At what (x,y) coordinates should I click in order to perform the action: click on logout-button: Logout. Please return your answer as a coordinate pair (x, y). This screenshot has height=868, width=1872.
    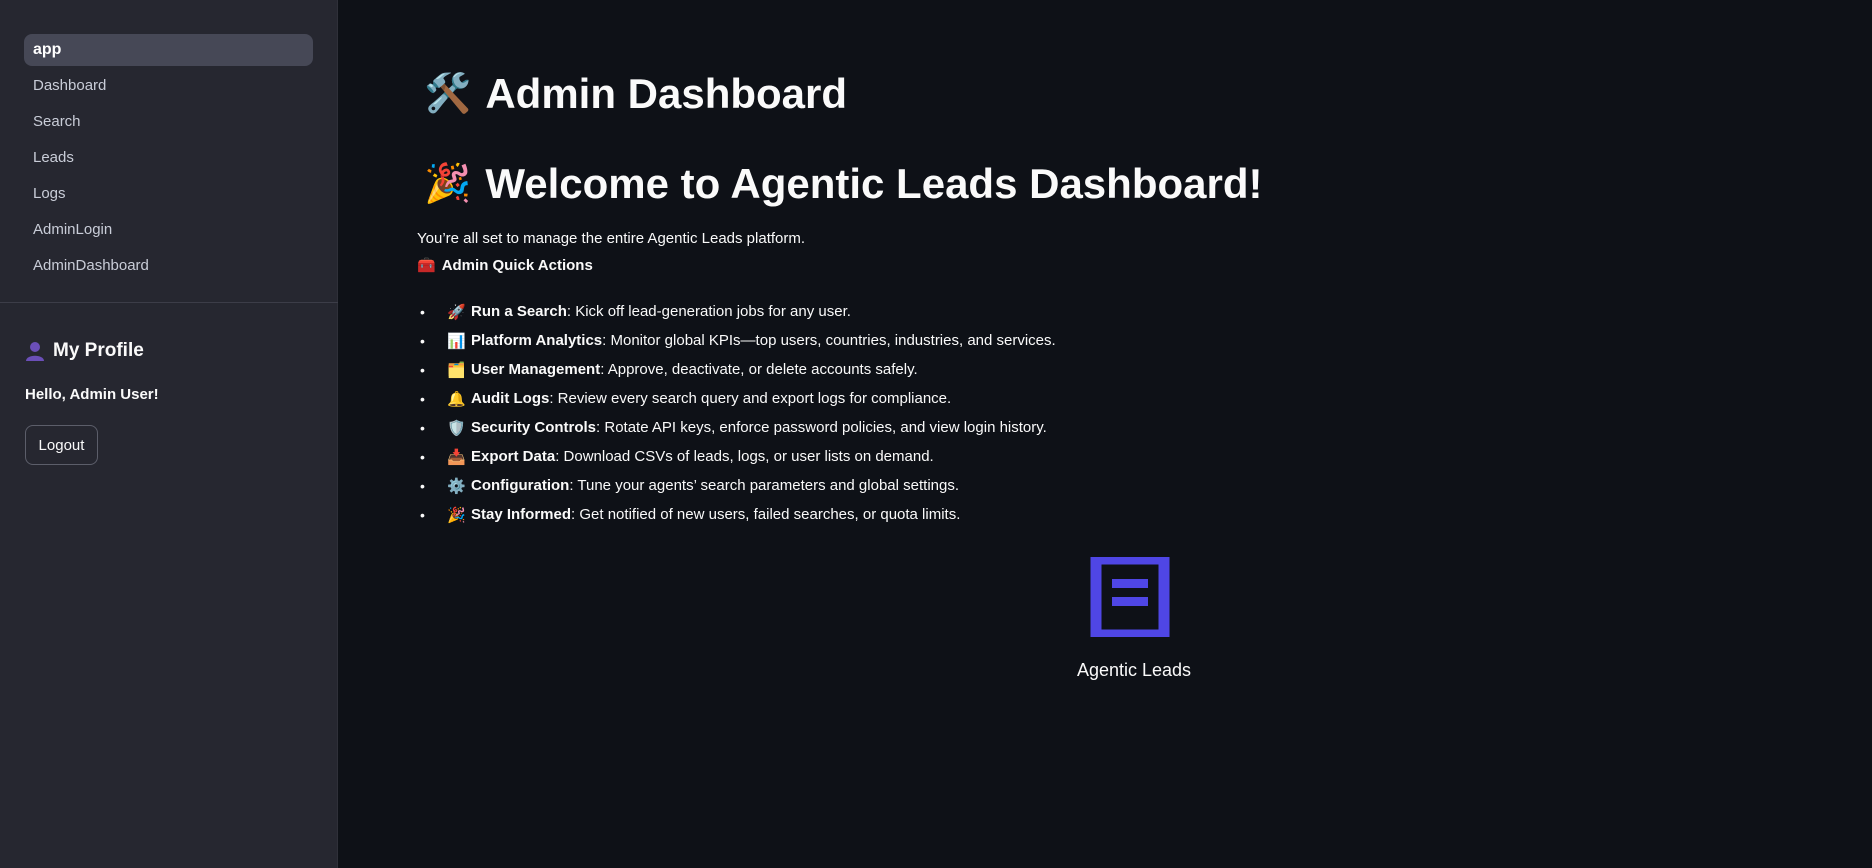
    Looking at the image, I should click on (61, 445).